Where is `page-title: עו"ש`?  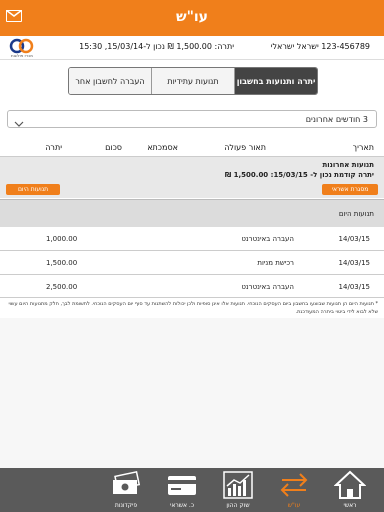 page-title: עו"ש is located at coordinates (192, 17).